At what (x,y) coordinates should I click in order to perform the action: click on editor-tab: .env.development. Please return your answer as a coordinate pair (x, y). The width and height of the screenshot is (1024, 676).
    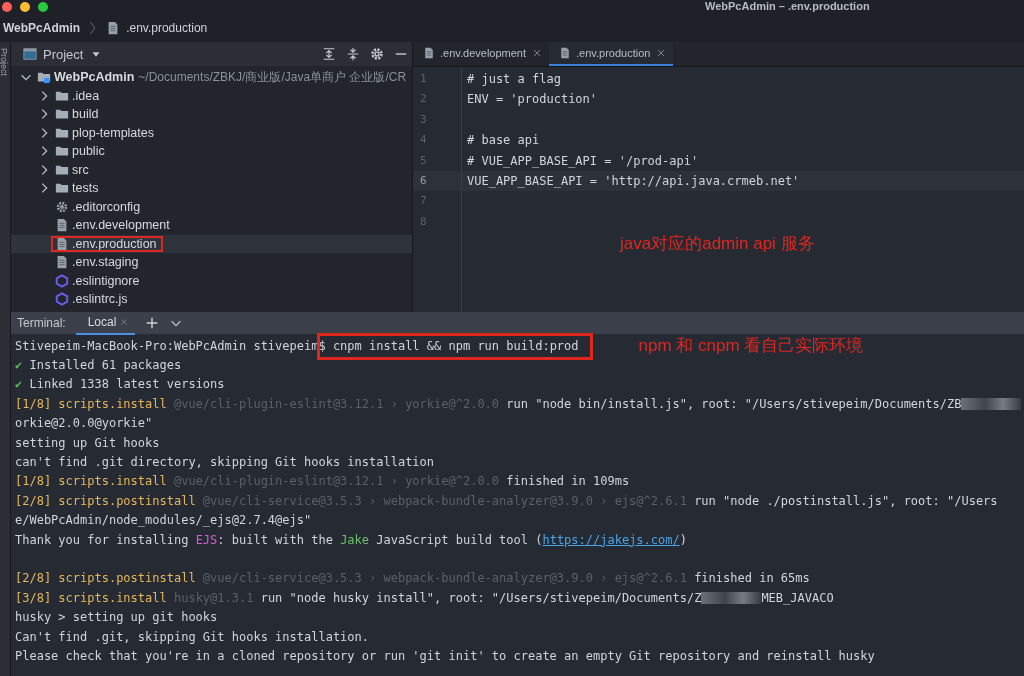
    Looking at the image, I should click on (481, 54).